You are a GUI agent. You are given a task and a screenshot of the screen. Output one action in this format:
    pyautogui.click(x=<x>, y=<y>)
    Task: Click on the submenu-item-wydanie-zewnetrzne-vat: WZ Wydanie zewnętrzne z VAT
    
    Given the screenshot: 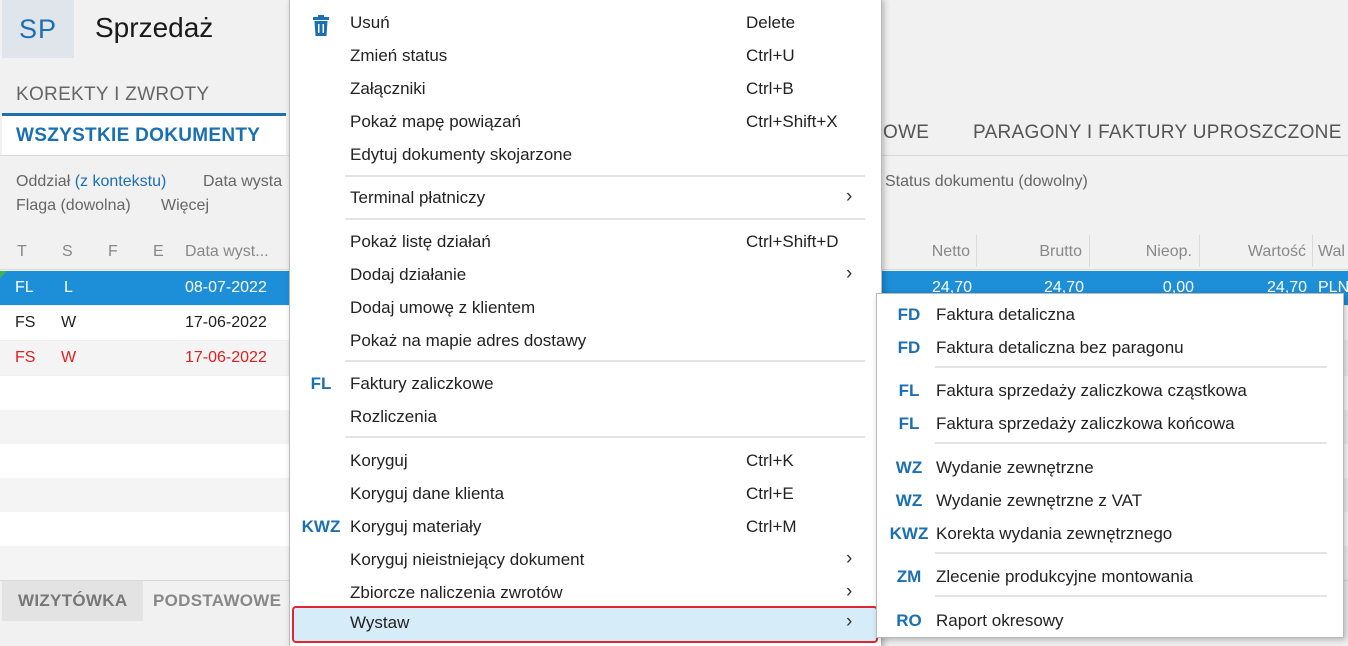 What is the action you would take?
    pyautogui.click(x=1110, y=498)
    